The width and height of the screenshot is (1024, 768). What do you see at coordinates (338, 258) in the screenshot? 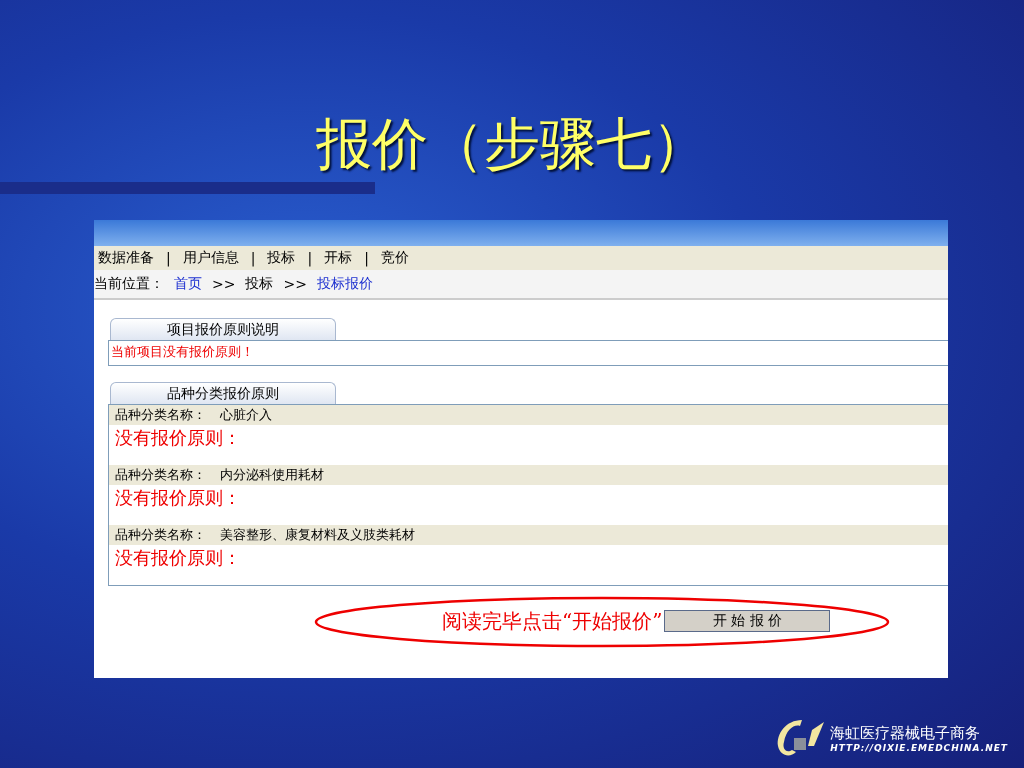
I see `menu-item: 开标` at bounding box center [338, 258].